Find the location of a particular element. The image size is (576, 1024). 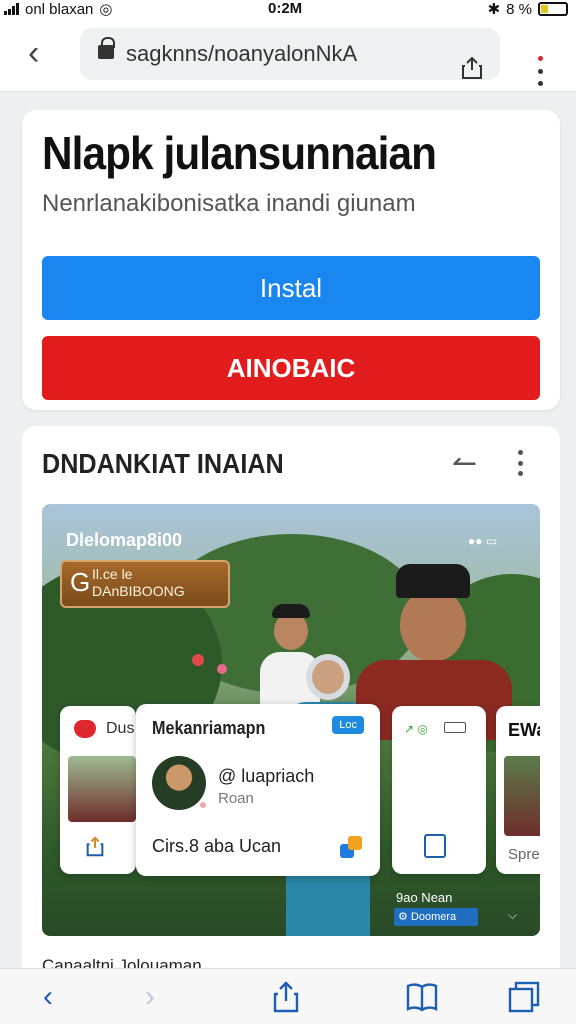

browser-bottom-bar: ‹ › is located at coordinates (288, 996).